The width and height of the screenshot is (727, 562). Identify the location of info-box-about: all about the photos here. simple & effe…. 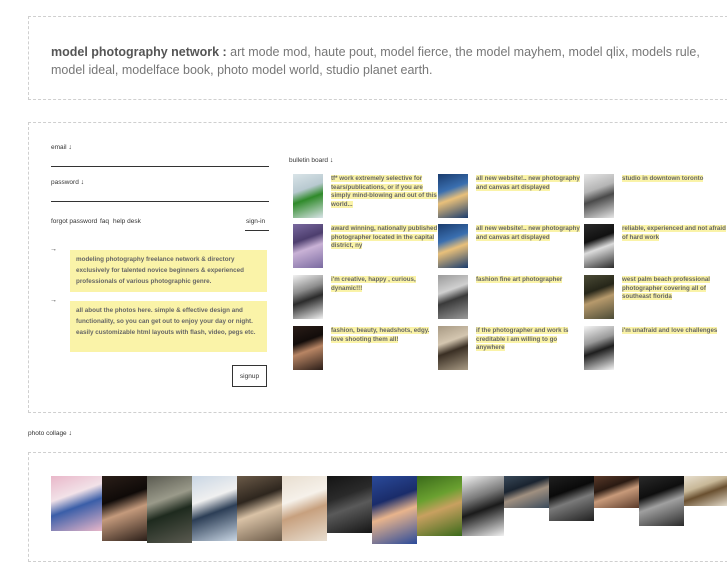
(168, 326).